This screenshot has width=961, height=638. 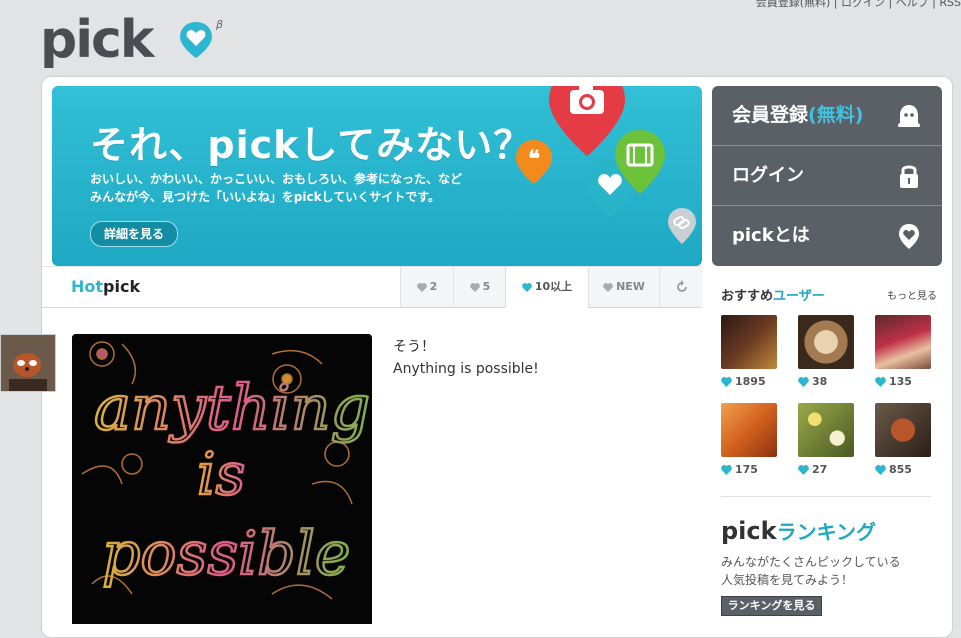 What do you see at coordinates (909, 176) in the screenshot?
I see `lock-icon` at bounding box center [909, 176].